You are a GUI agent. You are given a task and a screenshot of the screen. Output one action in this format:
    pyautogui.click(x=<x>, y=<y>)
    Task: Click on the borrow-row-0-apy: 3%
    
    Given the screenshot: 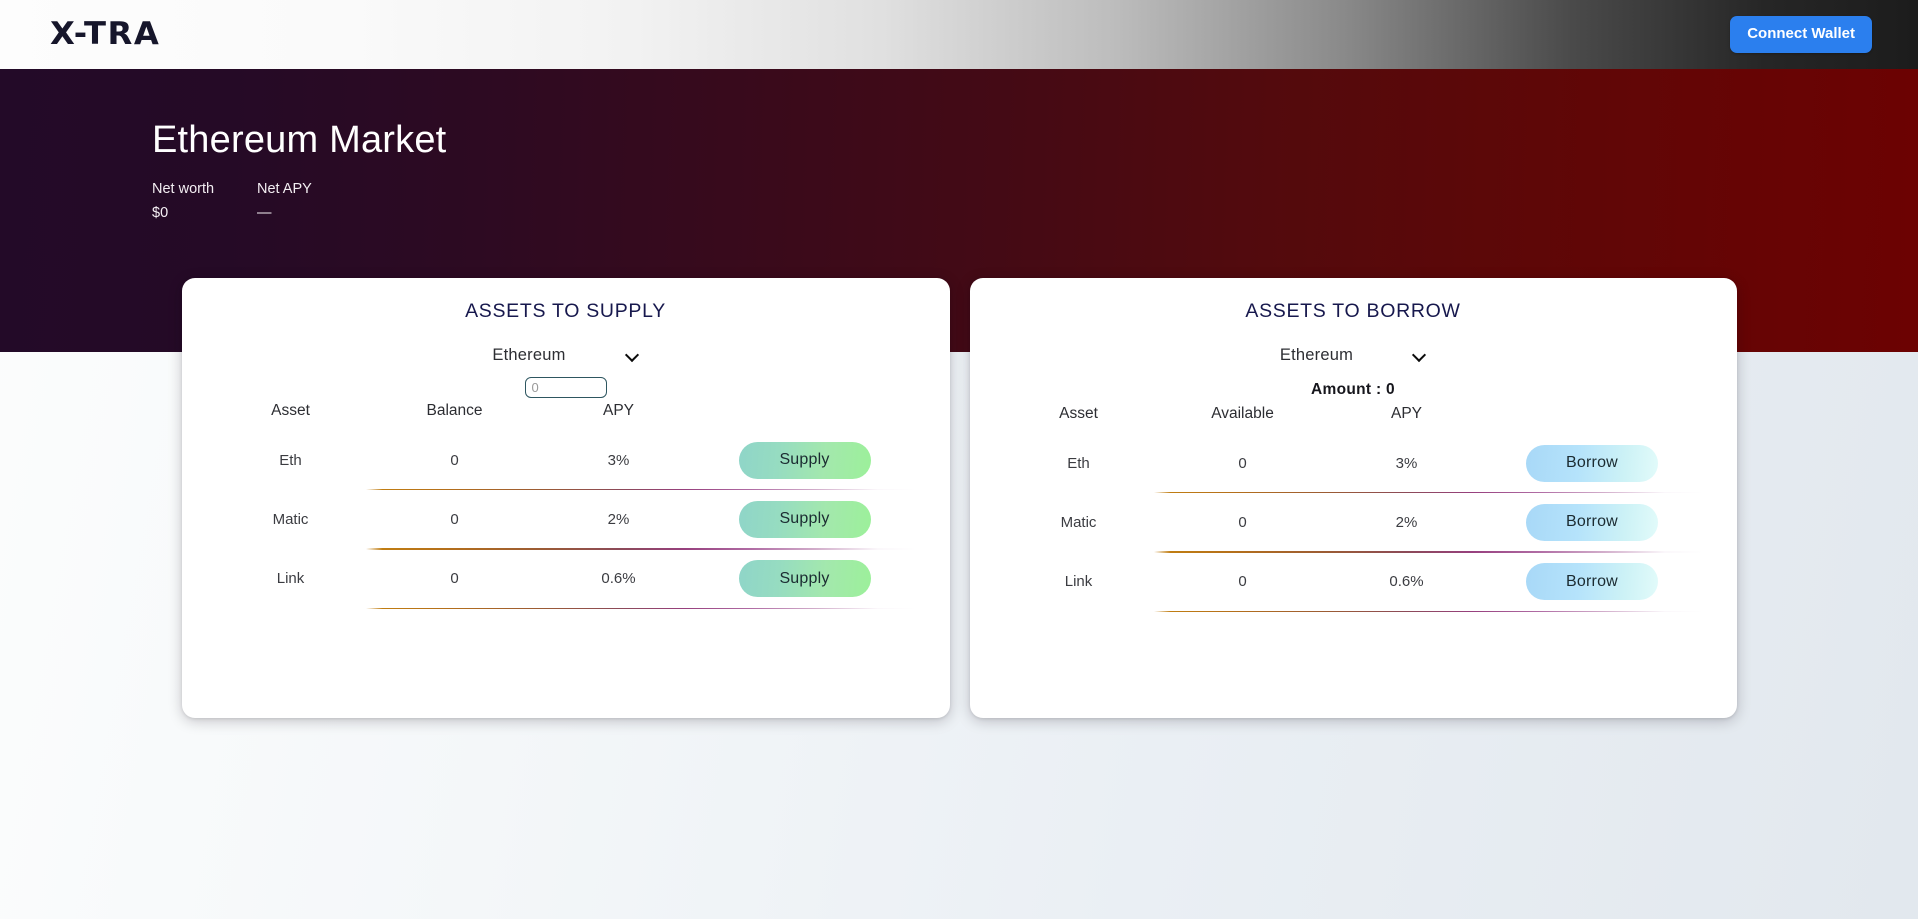 What is the action you would take?
    pyautogui.click(x=1406, y=463)
    